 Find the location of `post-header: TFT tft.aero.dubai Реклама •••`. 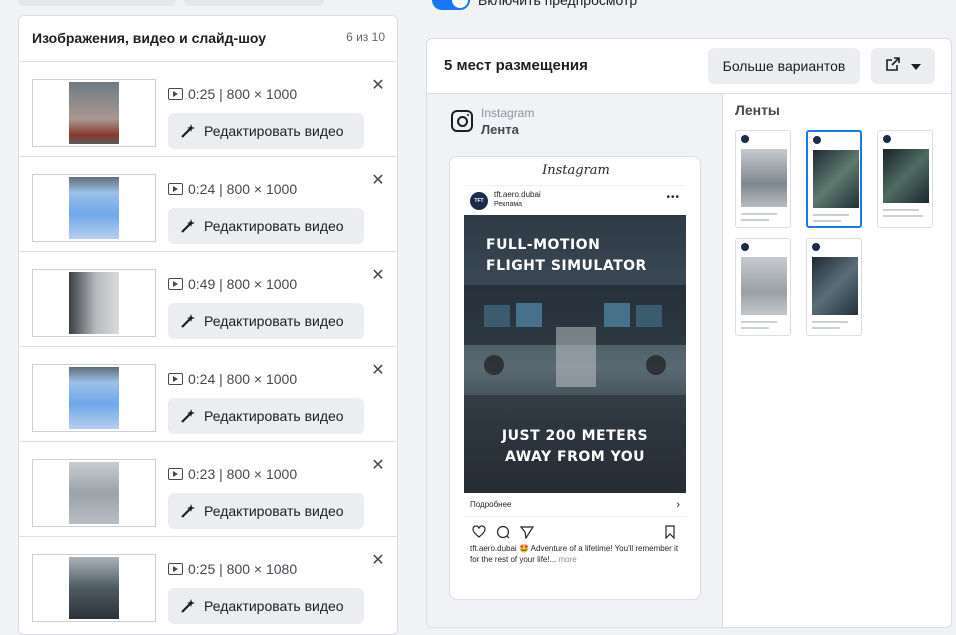

post-header: TFT tft.aero.dubai Реклама ••• is located at coordinates (575, 200).